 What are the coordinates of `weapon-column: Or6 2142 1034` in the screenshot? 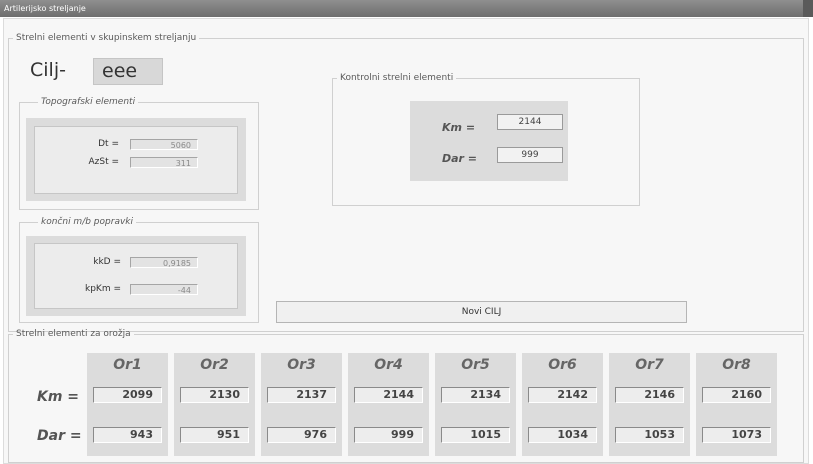 It's located at (562, 404).